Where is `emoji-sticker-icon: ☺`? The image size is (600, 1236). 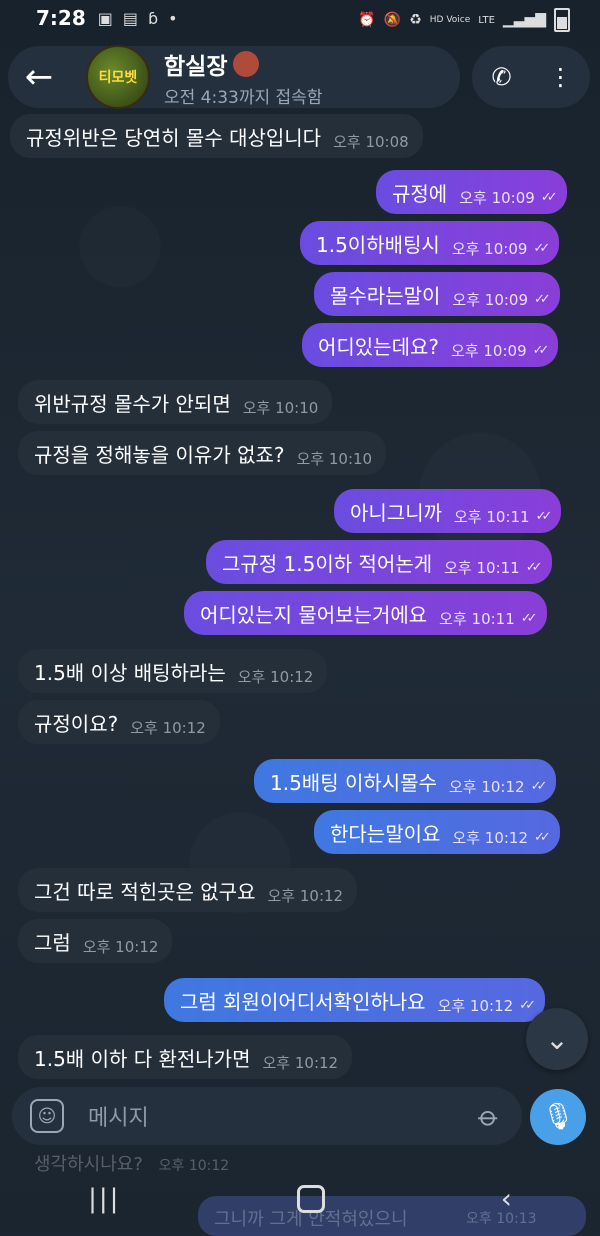 emoji-sticker-icon: ☺ is located at coordinates (47, 1116).